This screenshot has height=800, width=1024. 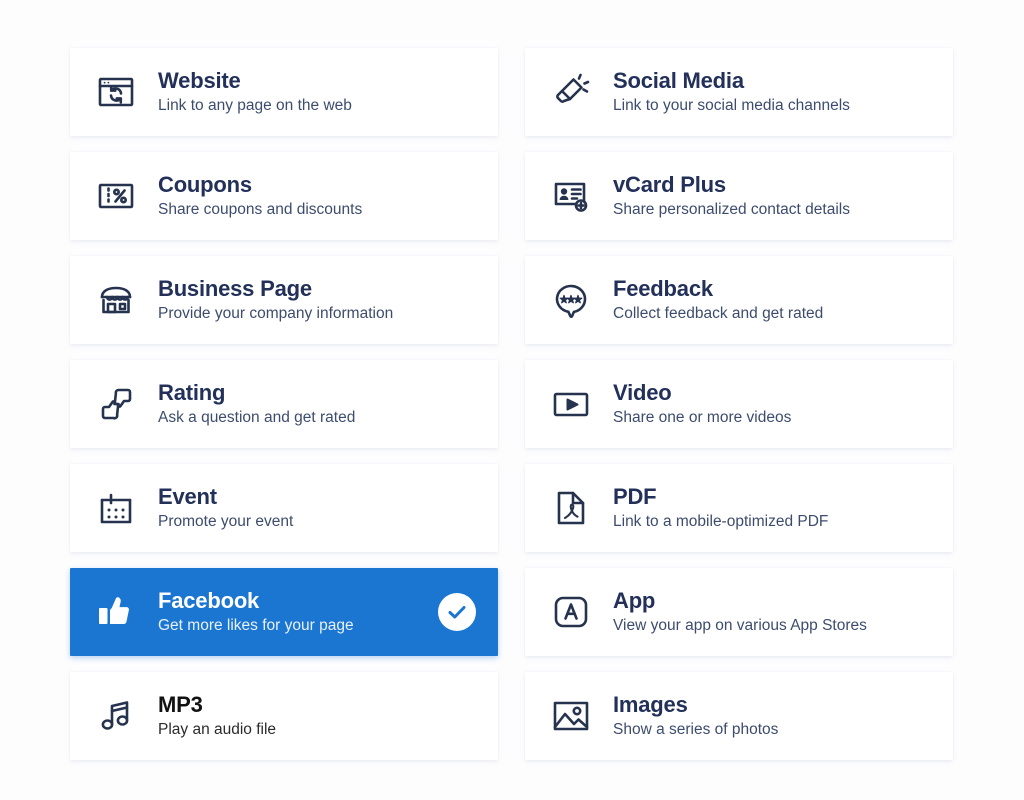 I want to click on card-text: MP3 Play an audio file, so click(x=317, y=715).